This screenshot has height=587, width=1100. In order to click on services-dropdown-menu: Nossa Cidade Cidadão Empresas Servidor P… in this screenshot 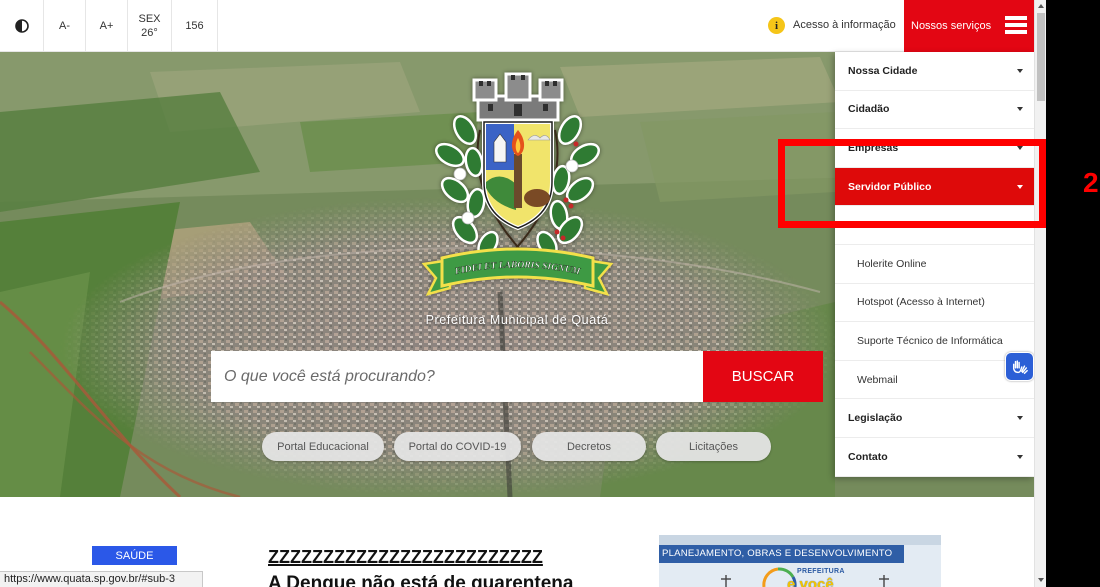, I will do `click(934, 264)`.